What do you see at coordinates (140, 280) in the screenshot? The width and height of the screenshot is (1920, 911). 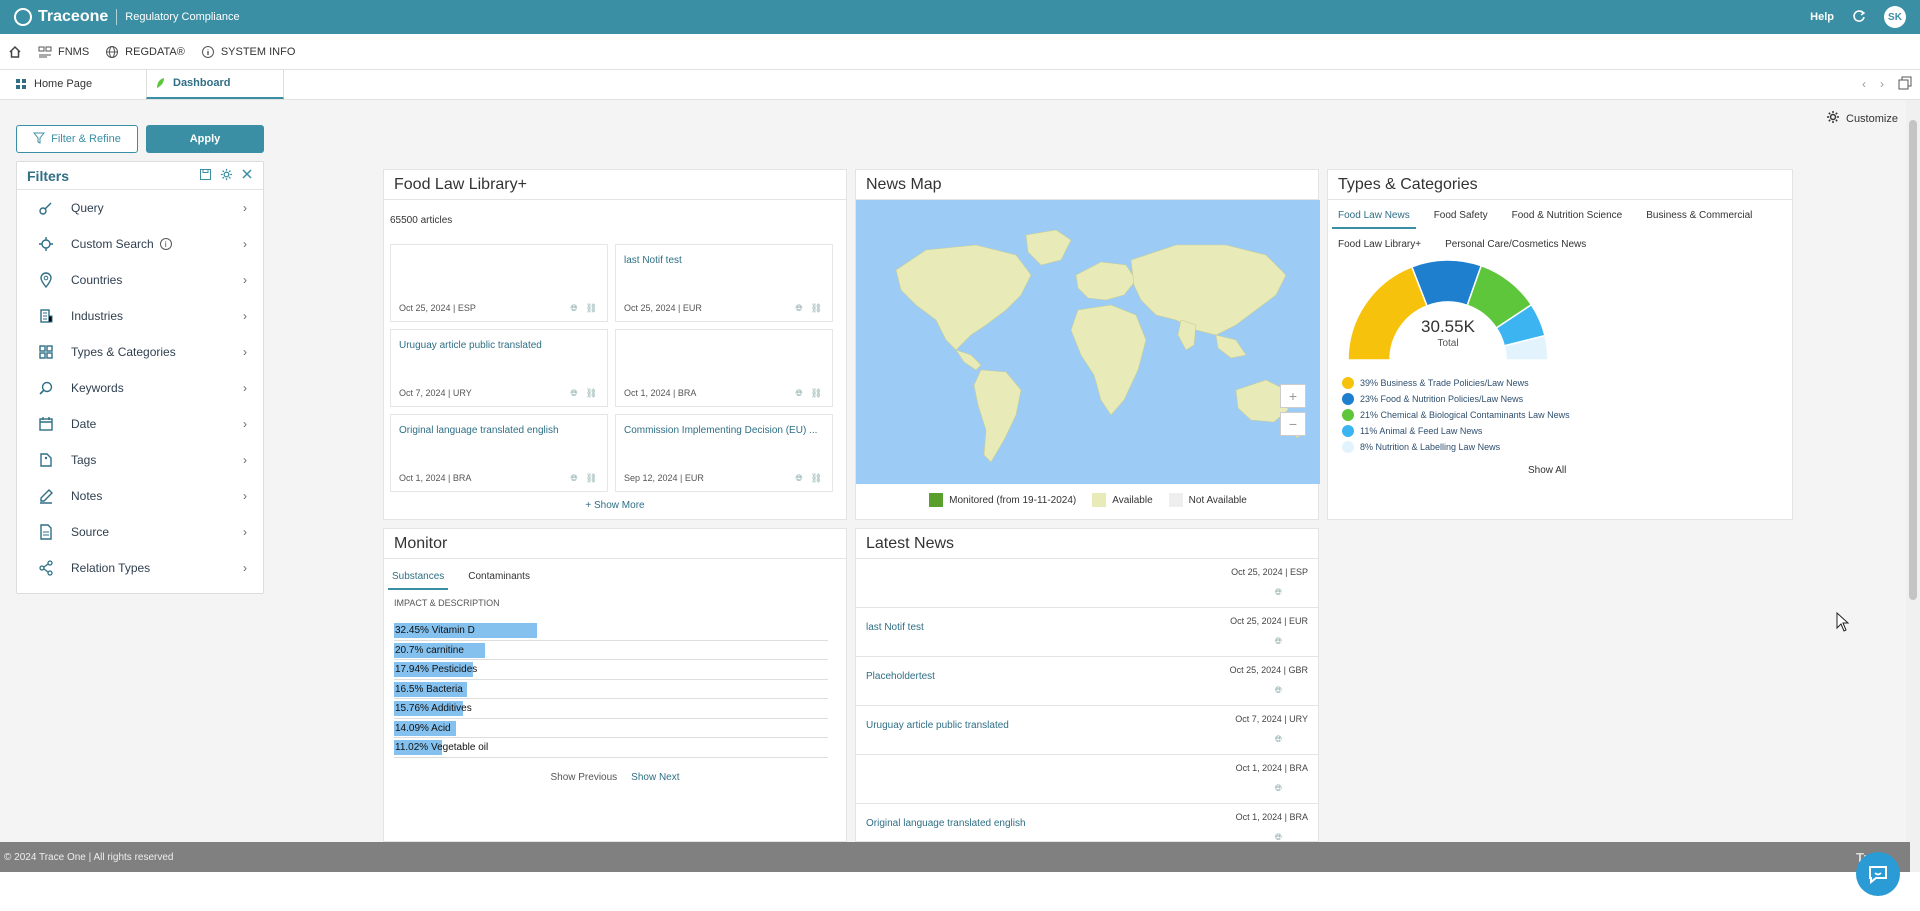 I see `filter-countries: Countries ›` at bounding box center [140, 280].